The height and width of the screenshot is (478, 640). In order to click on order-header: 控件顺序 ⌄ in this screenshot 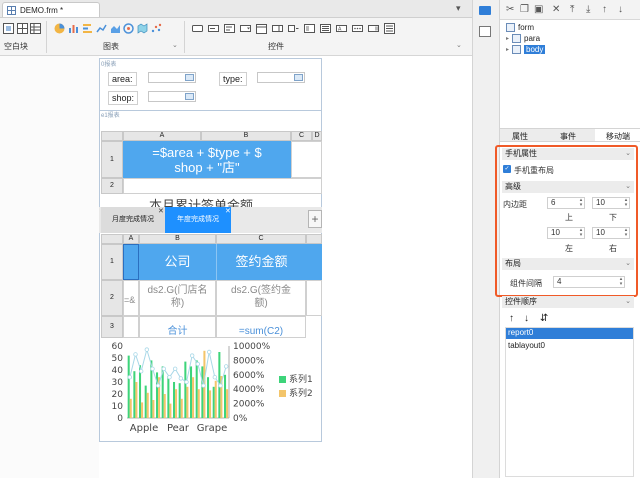, I will do `click(568, 302)`.